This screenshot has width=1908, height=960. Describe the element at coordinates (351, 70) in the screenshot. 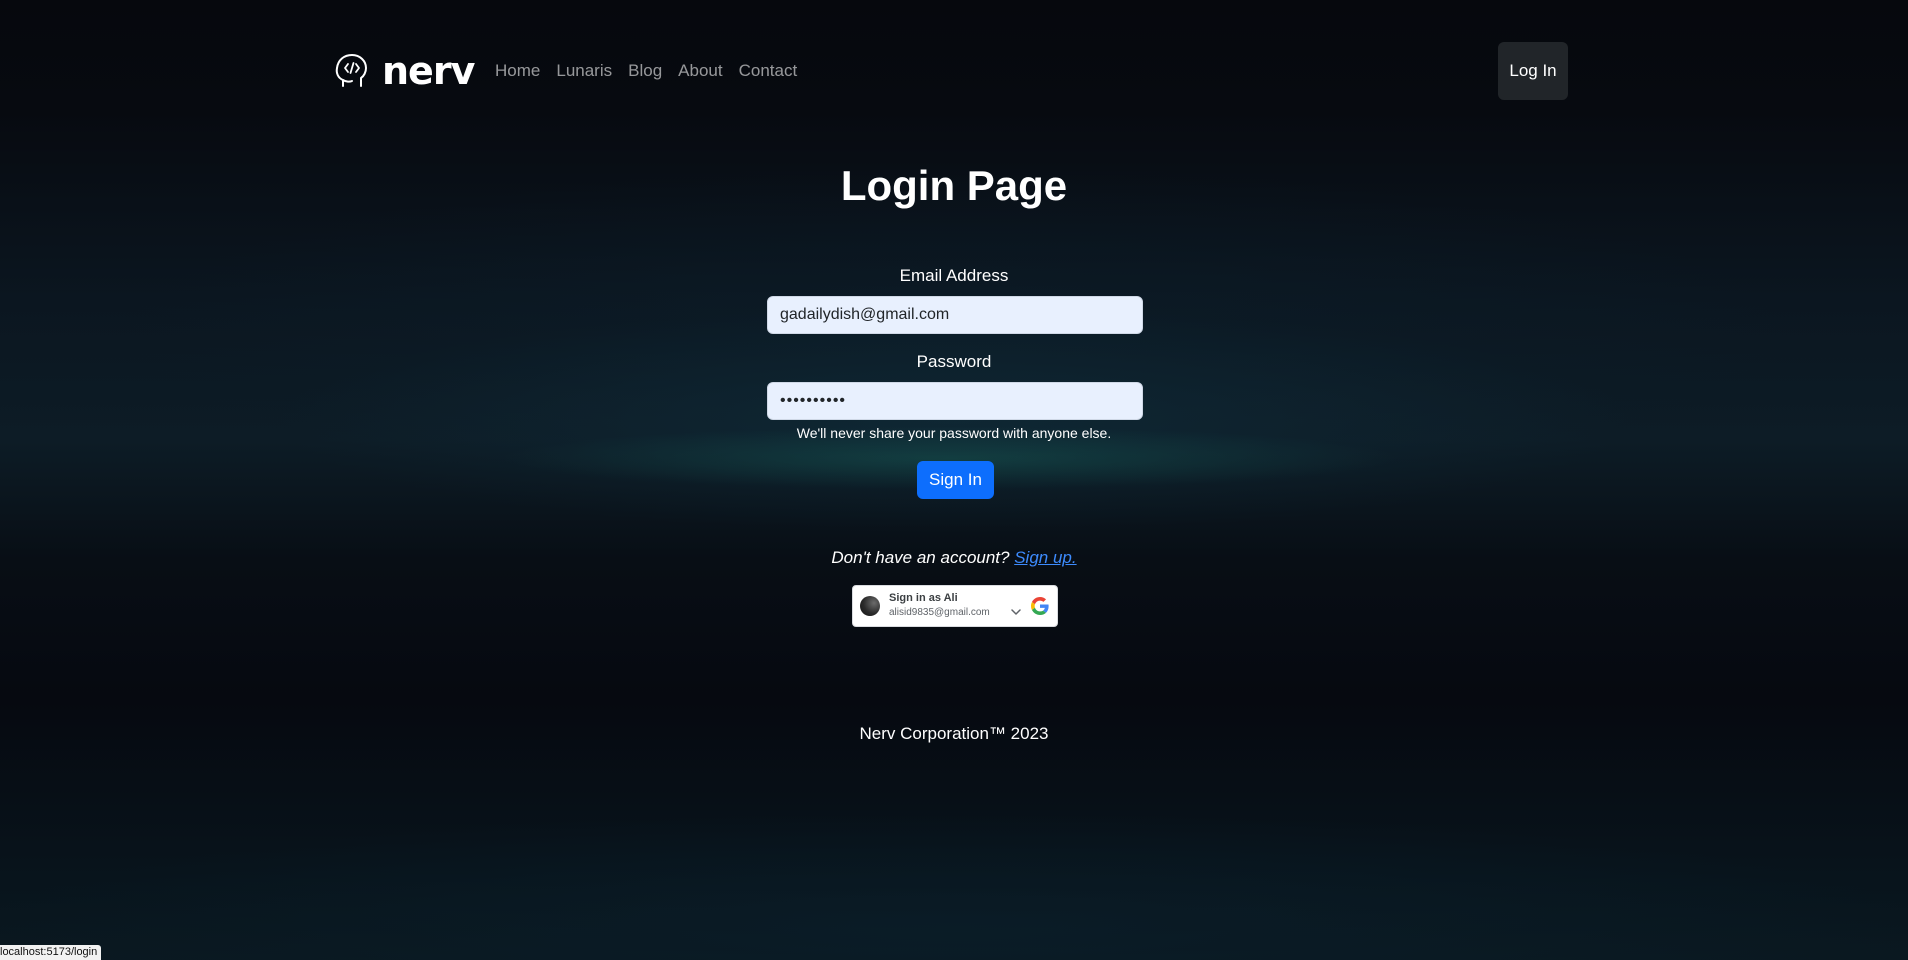

I see `brain-code-icon` at that location.